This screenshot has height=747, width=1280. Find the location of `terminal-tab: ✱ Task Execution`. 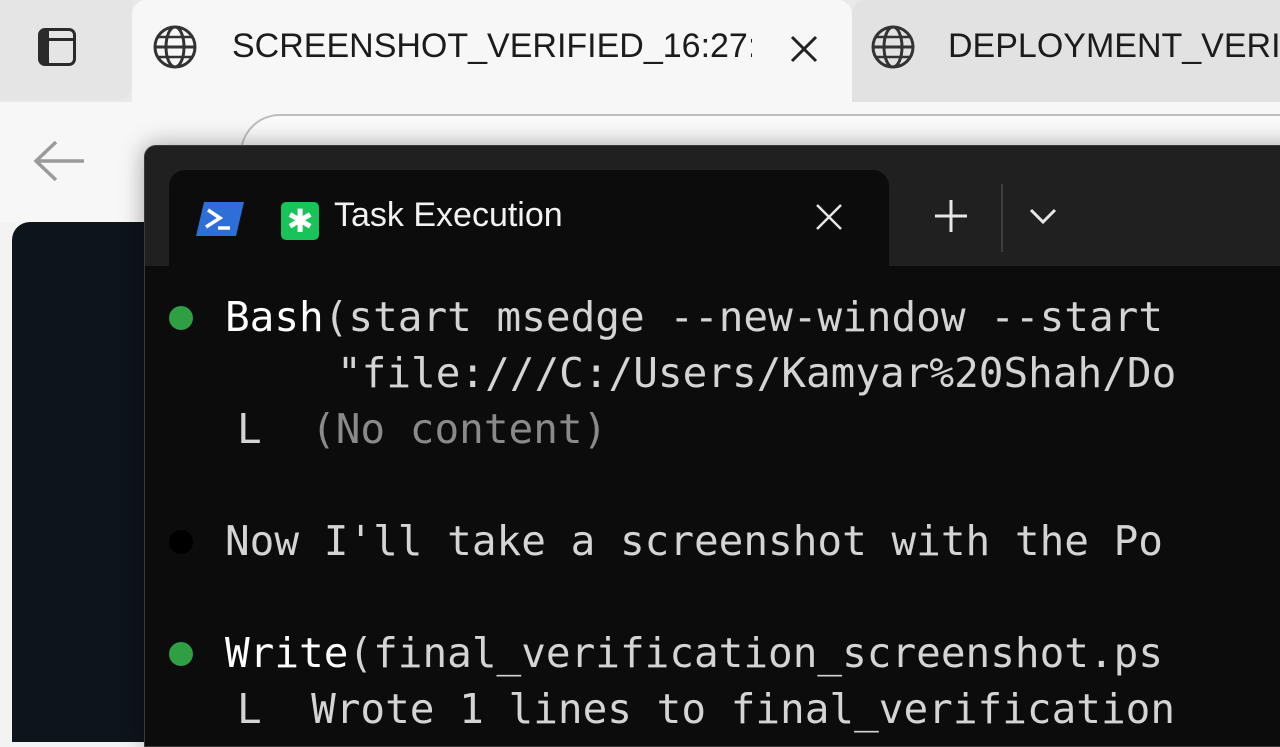

terminal-tab: ✱ Task Execution is located at coordinates (529, 218).